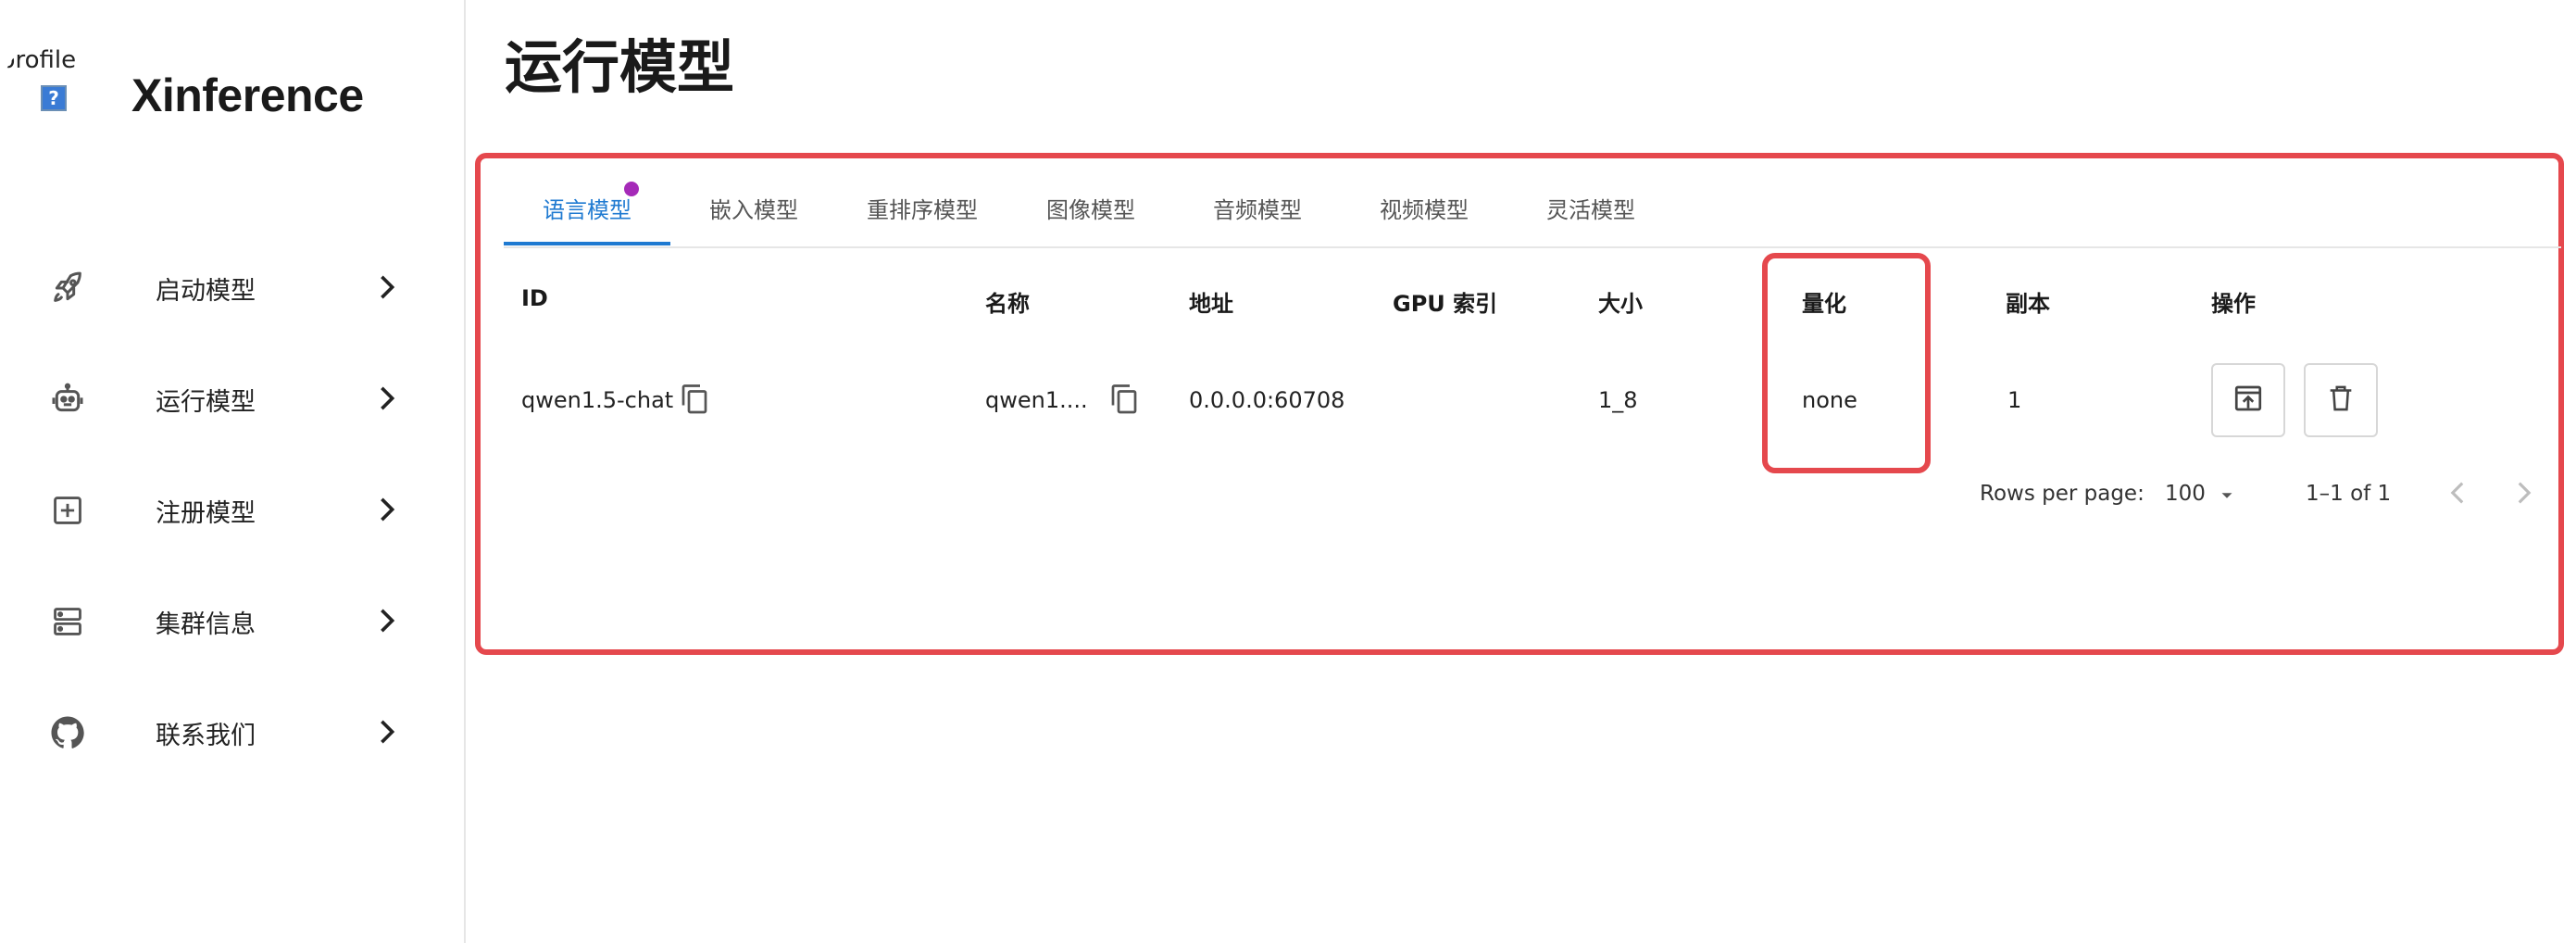 The width and height of the screenshot is (2576, 943). Describe the element at coordinates (67, 288) in the screenshot. I see `rocket-icon` at that location.